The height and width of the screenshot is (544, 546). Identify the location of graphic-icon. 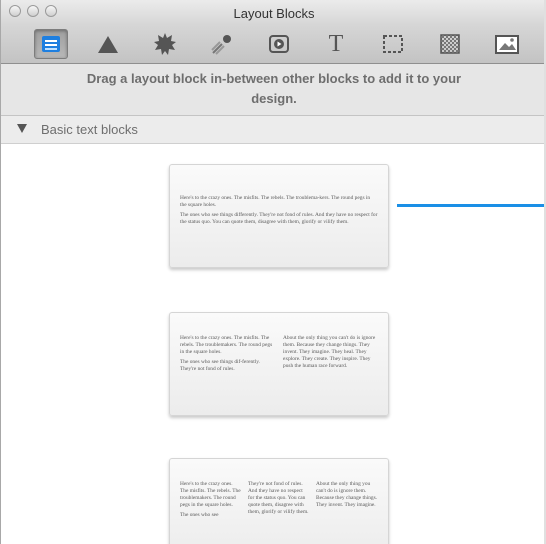
(221, 45).